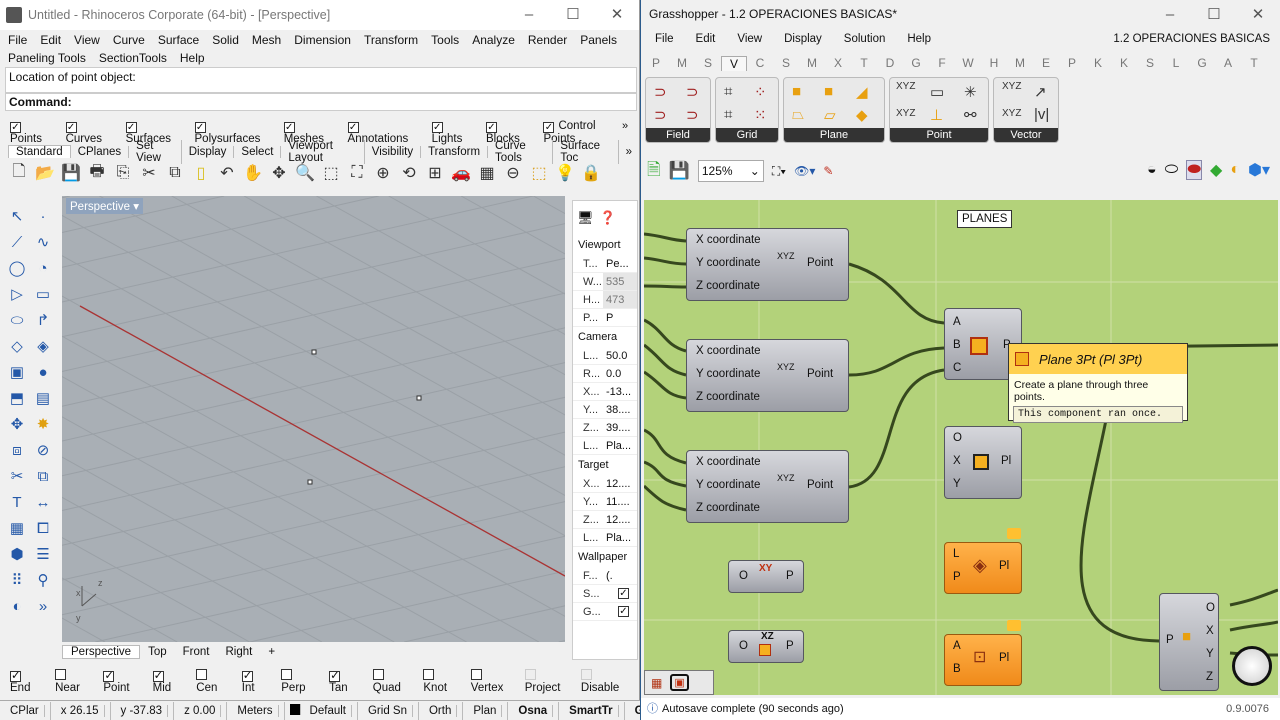  What do you see at coordinates (798, 114) in the screenshot?
I see `xy-plane-icon: ⏢` at bounding box center [798, 114].